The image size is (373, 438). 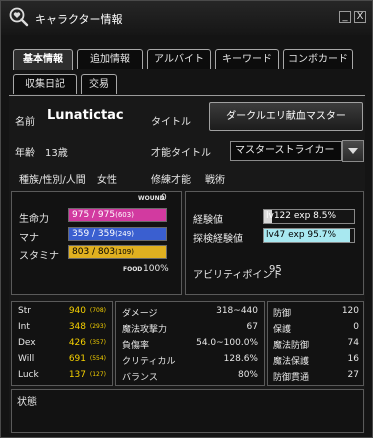 What do you see at coordinates (124, 215) in the screenshot?
I see `hp-base: (603)` at bounding box center [124, 215].